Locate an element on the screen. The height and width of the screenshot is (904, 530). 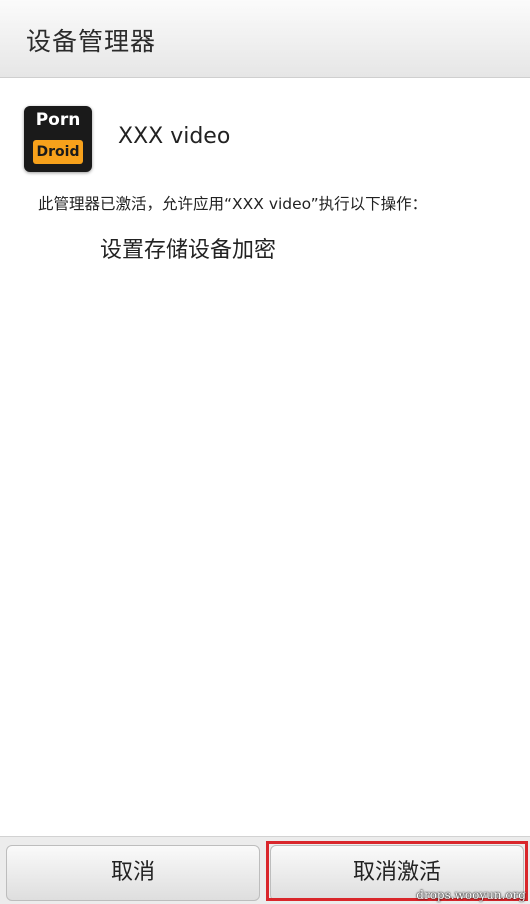
watermark: drops.wooyun.org is located at coordinates (471, 895).